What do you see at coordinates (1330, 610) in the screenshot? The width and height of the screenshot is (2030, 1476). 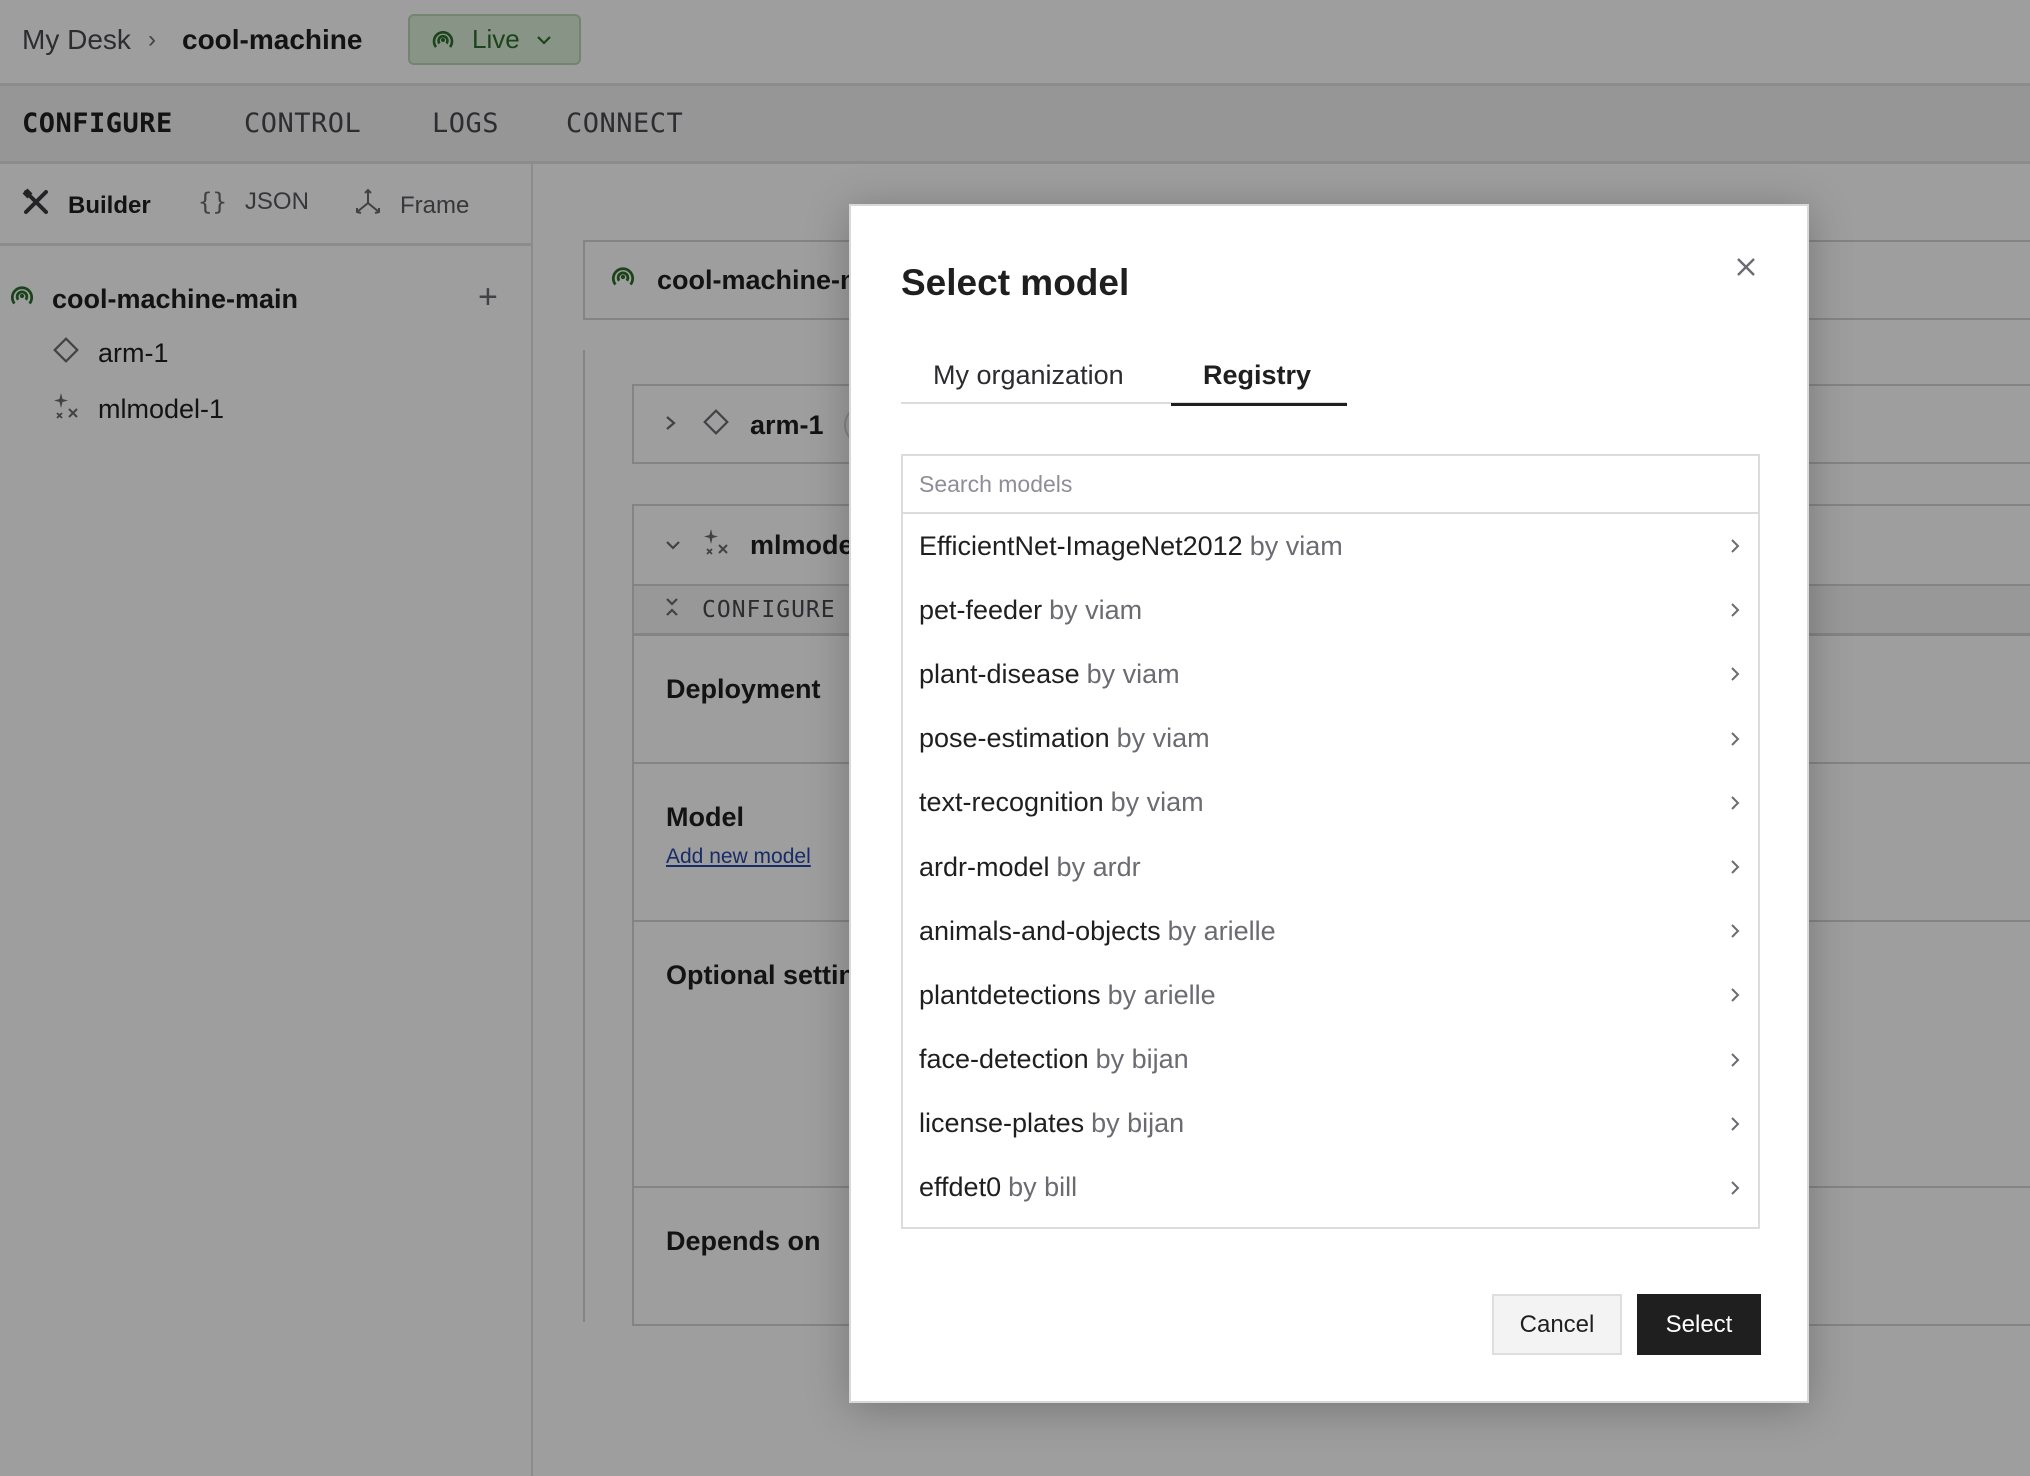 I see `model-list-item: pet-feeder by viam` at bounding box center [1330, 610].